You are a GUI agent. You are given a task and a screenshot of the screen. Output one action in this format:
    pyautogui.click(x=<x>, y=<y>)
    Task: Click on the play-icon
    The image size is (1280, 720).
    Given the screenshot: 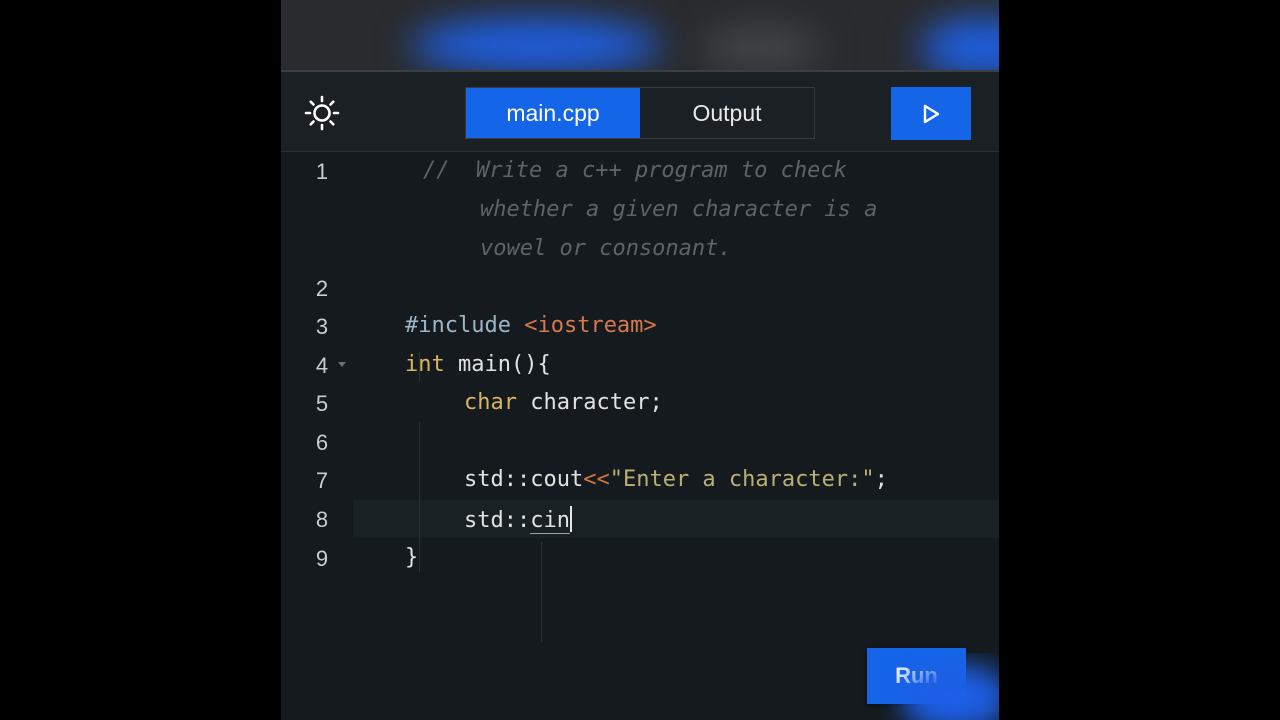 What is the action you would take?
    pyautogui.click(x=931, y=113)
    